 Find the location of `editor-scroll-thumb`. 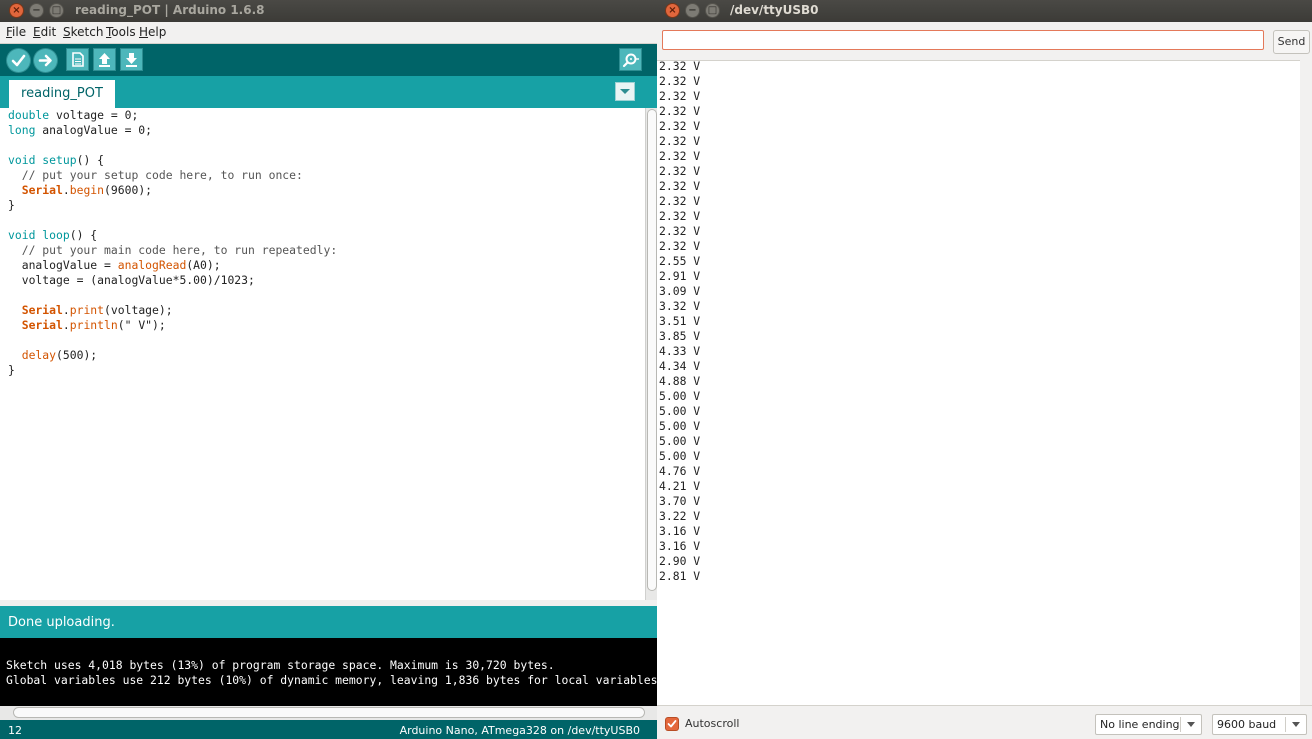

editor-scroll-thumb is located at coordinates (652, 350).